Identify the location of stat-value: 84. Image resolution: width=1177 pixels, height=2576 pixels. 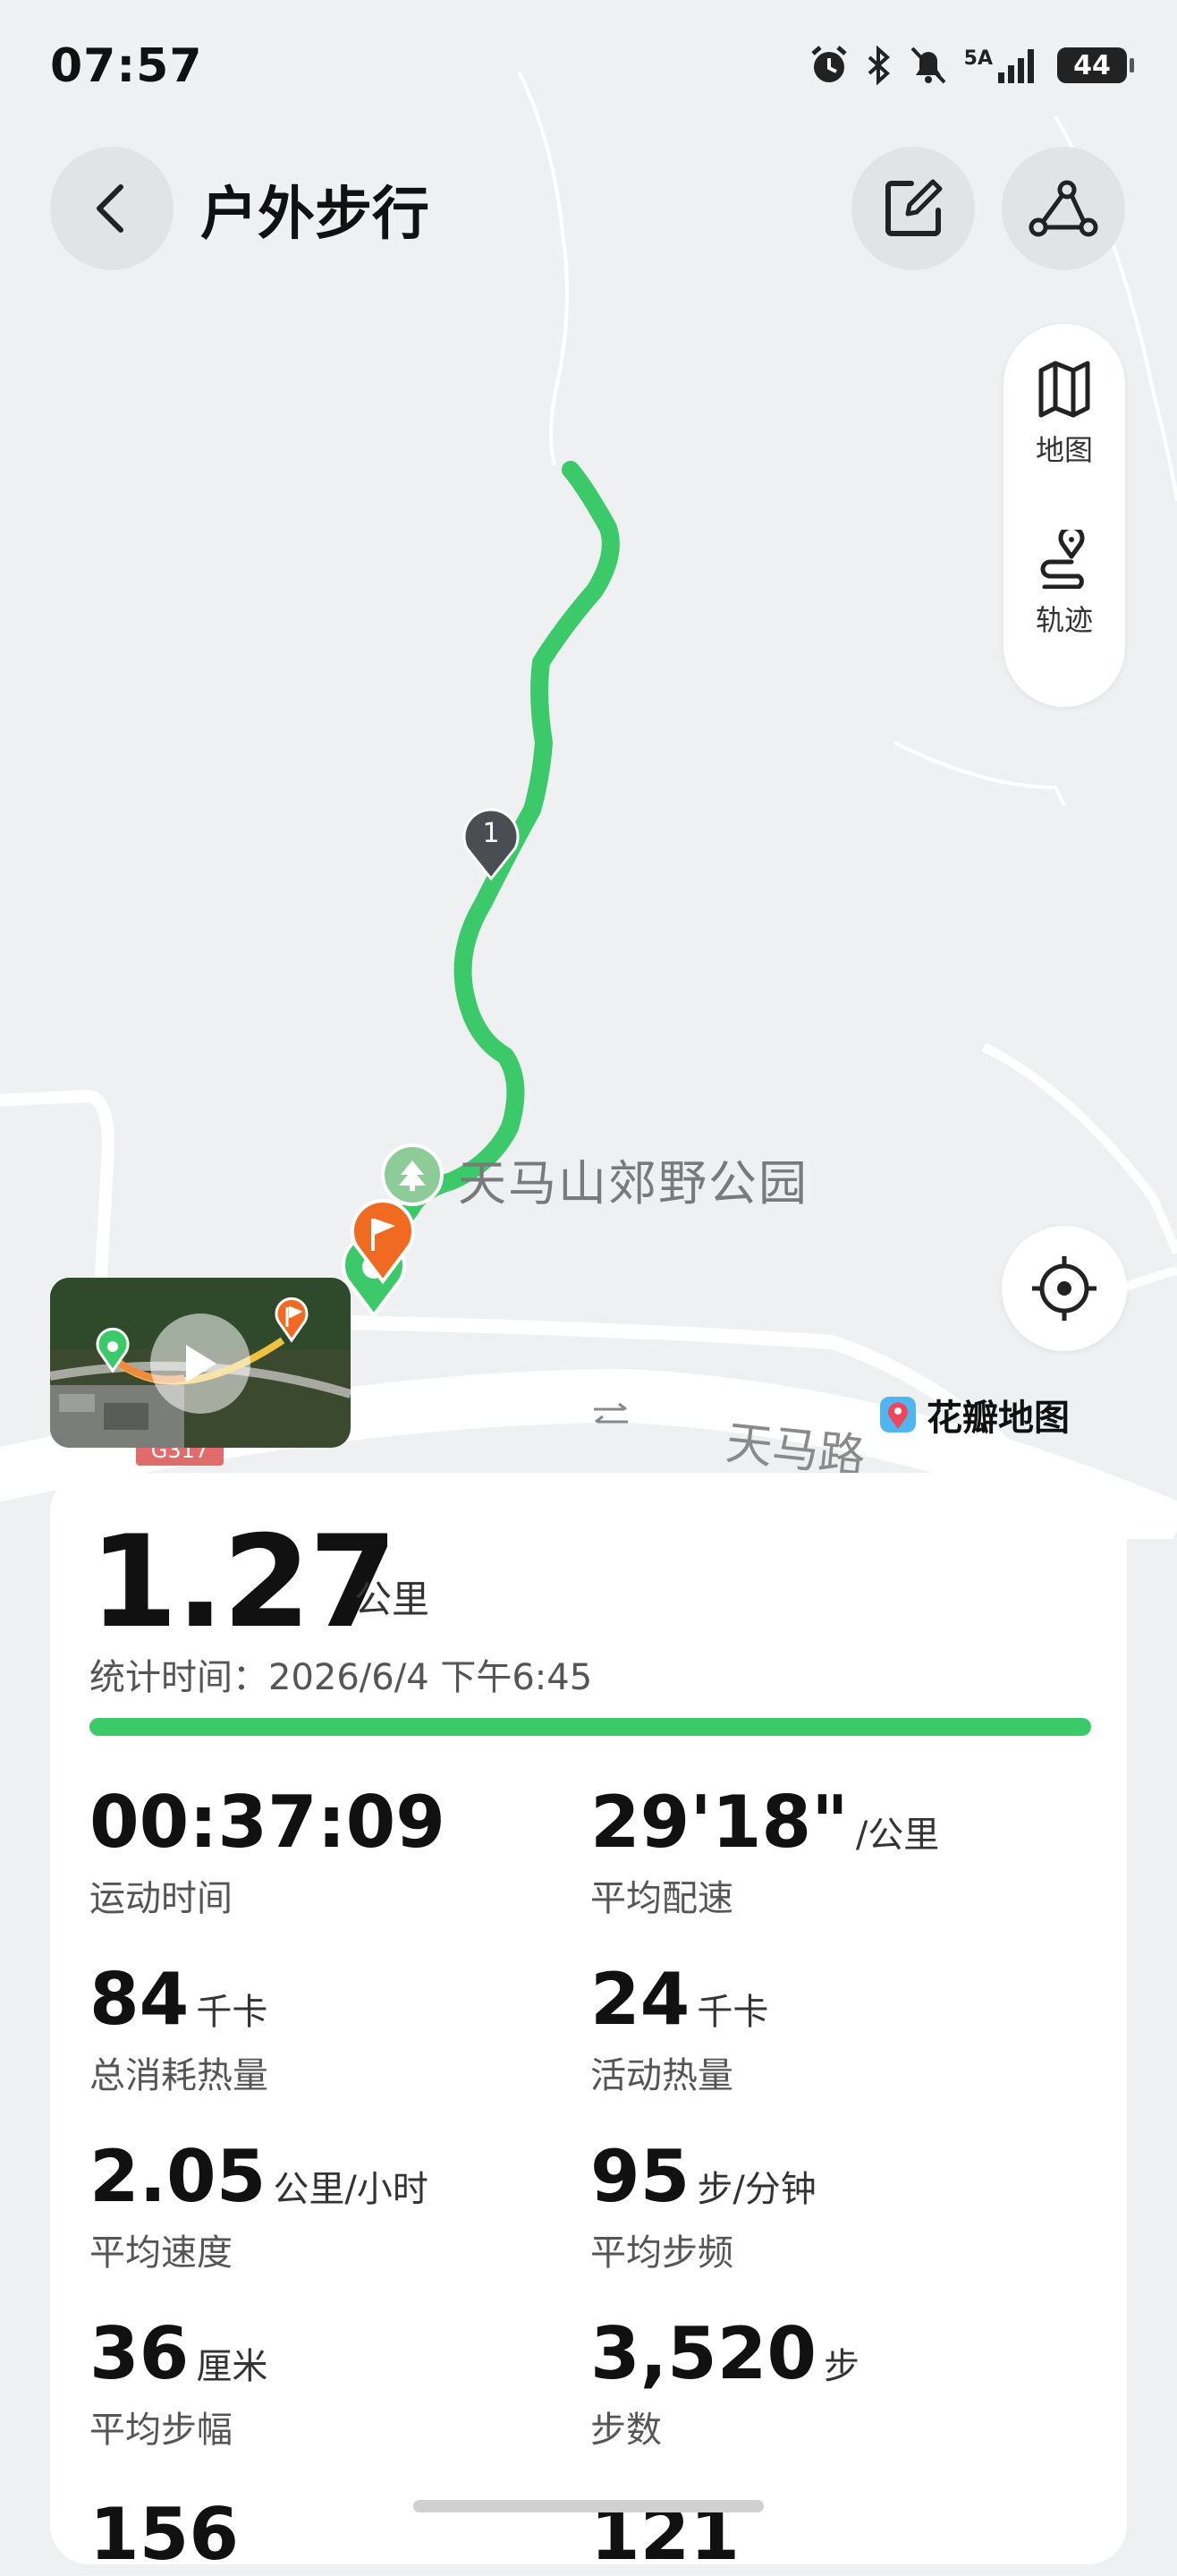
(139, 2000).